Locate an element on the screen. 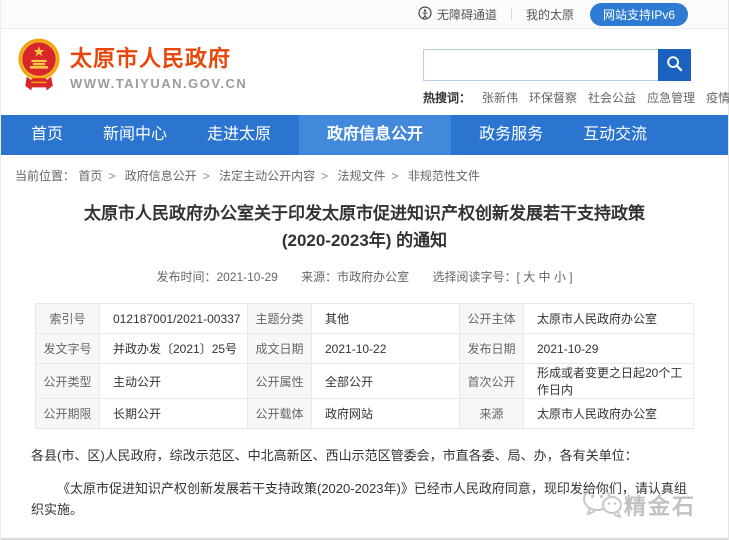  accessibility-icon is located at coordinates (425, 14).